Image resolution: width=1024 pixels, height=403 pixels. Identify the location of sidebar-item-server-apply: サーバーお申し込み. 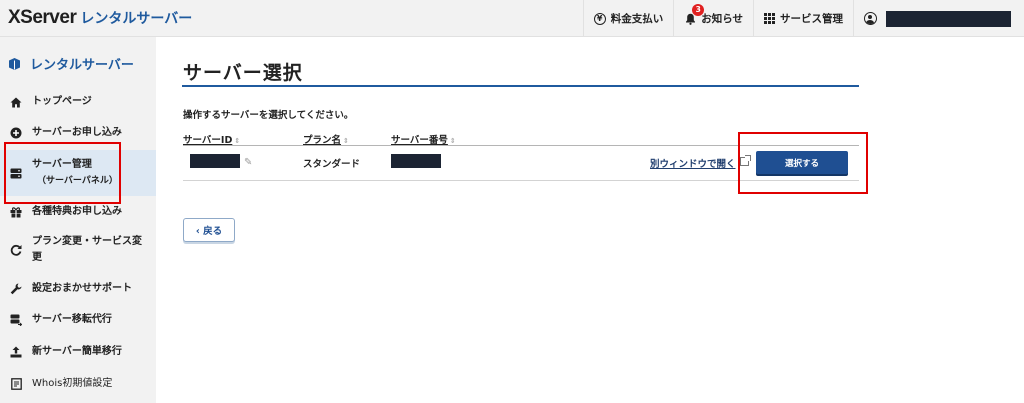
(78, 133).